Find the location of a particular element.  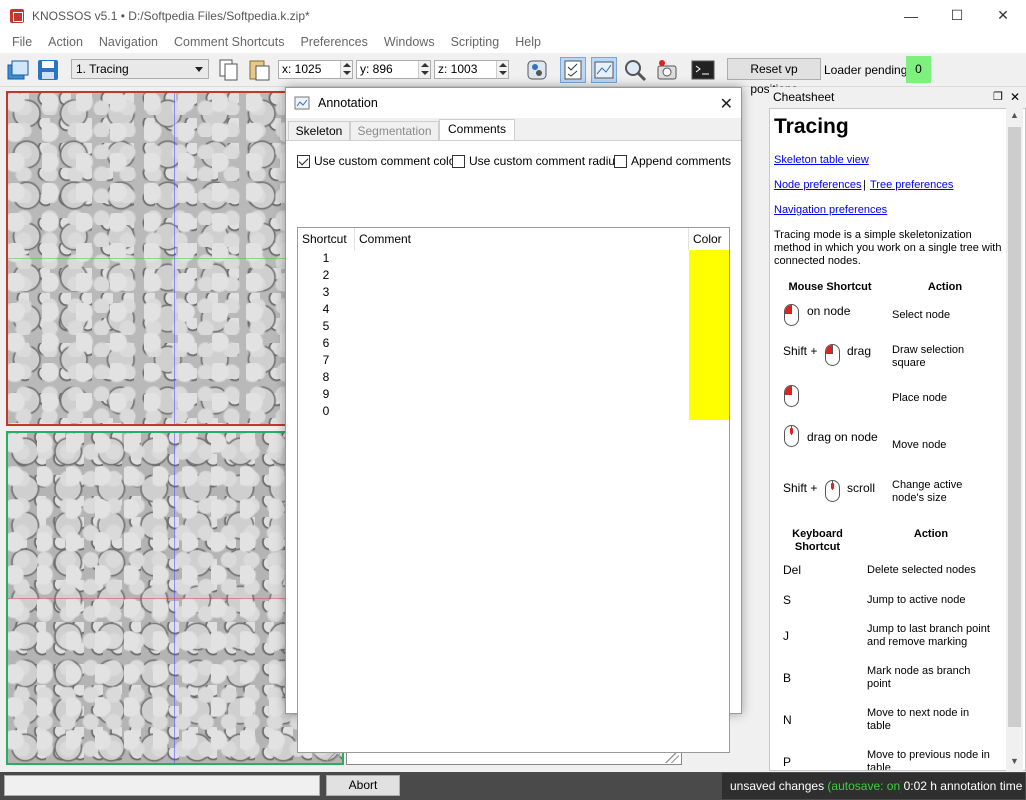

cheatsheet-scrollbar: ▲ ▼ is located at coordinates (1014, 439).